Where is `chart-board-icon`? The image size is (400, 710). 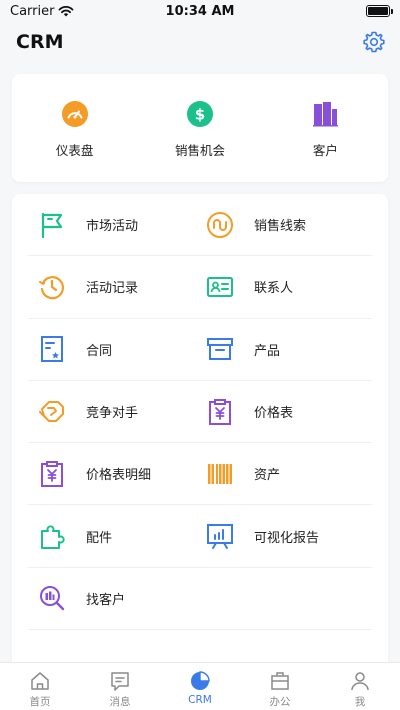 chart-board-icon is located at coordinates (220, 537).